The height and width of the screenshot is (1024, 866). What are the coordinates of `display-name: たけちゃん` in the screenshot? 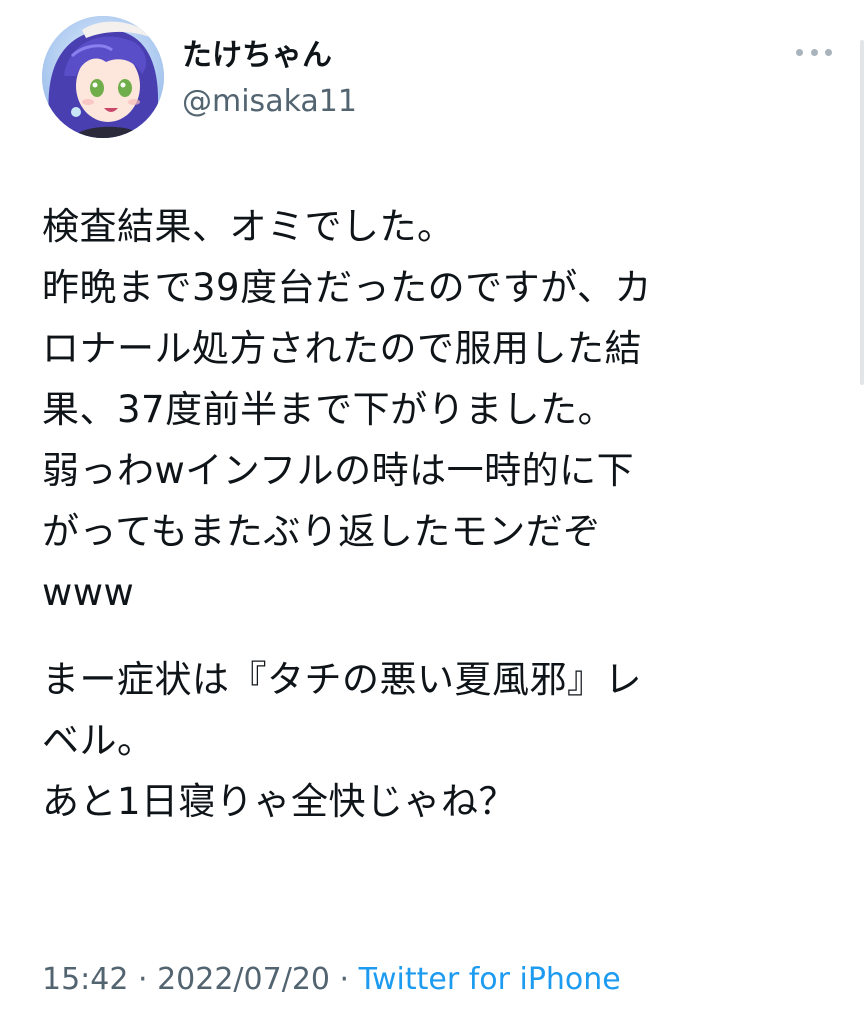 It's located at (269, 56).